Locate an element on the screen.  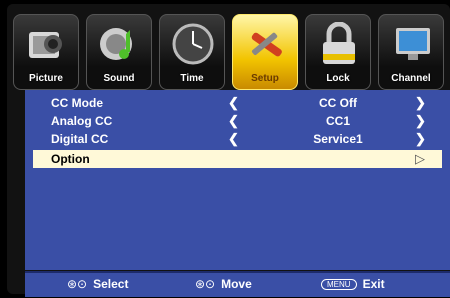
hint-exit-label: Exit is located at coordinates (373, 284).